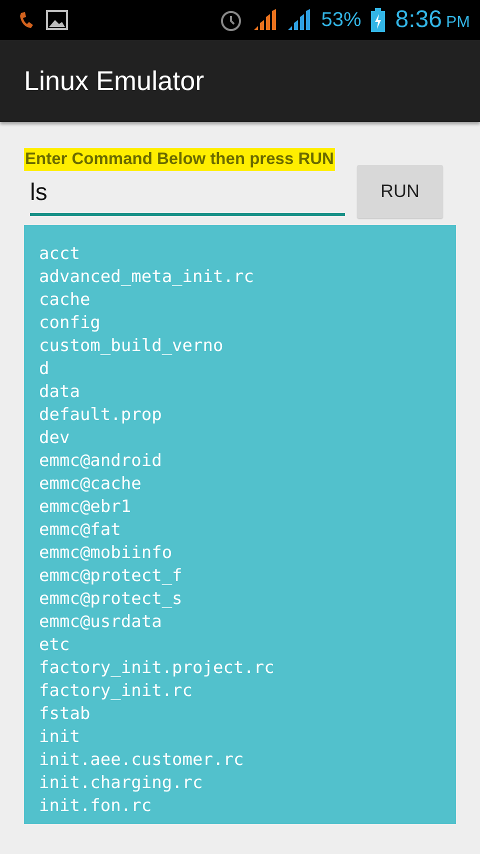 Image resolution: width=480 pixels, height=854 pixels. Describe the element at coordinates (114, 81) in the screenshot. I see `app-title: Linux Emulator` at that location.